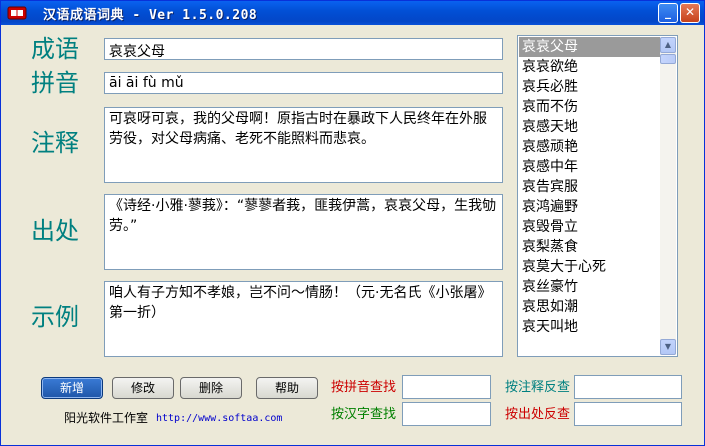  Describe the element at coordinates (589, 67) in the screenshot. I see `list-item: 哀哀欲绝` at that location.